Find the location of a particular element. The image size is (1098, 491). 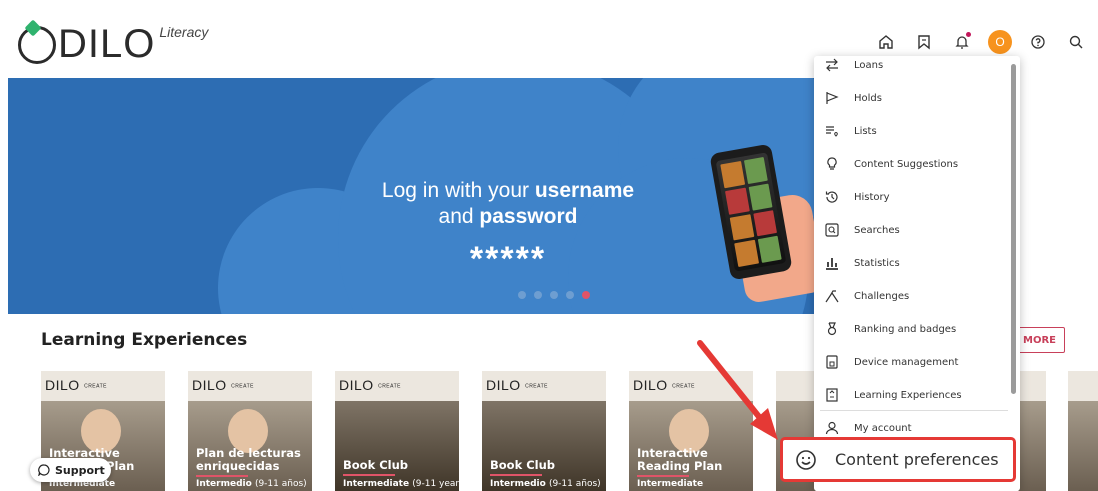

menu-item-label: History is located at coordinates (872, 197).